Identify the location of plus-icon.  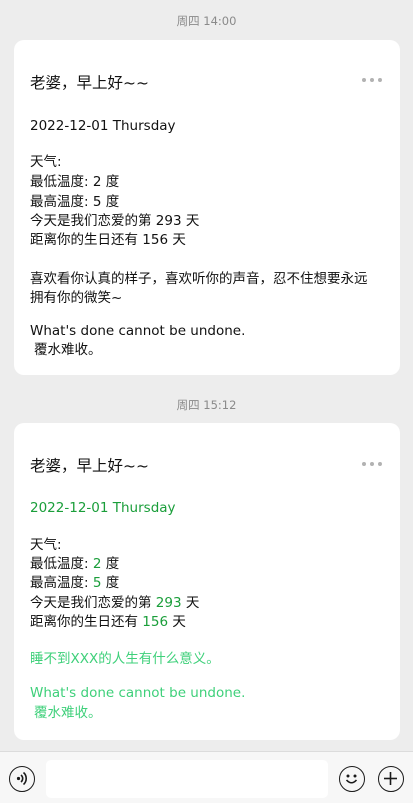
(391, 779).